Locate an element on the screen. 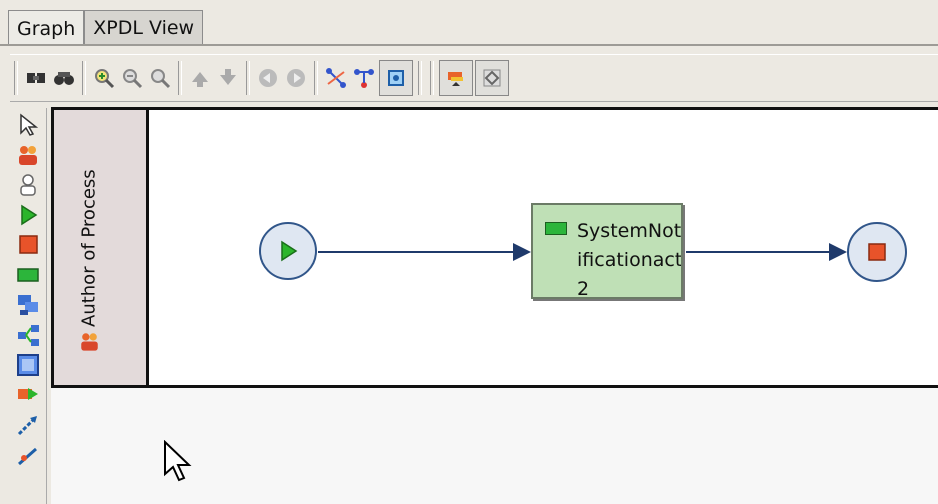 This screenshot has width=938, height=504. transitions-layer is located at coordinates (582, 252).